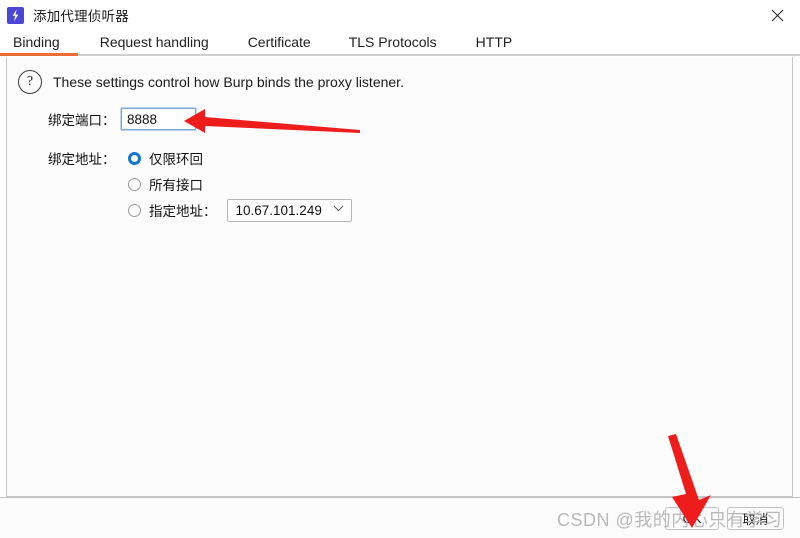  What do you see at coordinates (36, 44) in the screenshot?
I see `tab-binding: Binding` at bounding box center [36, 44].